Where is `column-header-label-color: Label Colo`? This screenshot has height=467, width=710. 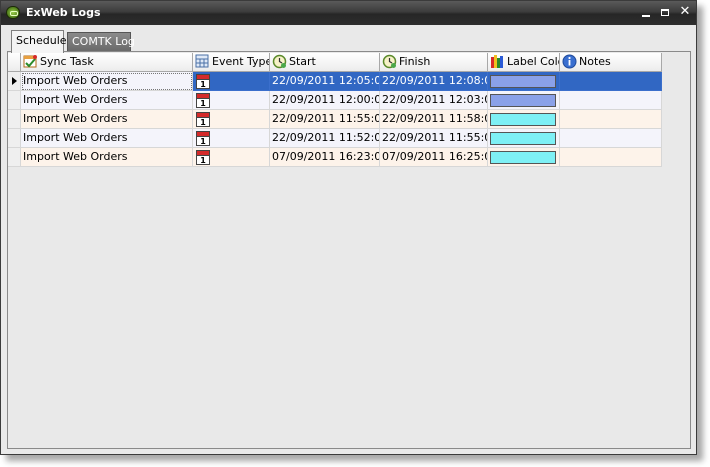 column-header-label-color: Label Colo is located at coordinates (524, 62).